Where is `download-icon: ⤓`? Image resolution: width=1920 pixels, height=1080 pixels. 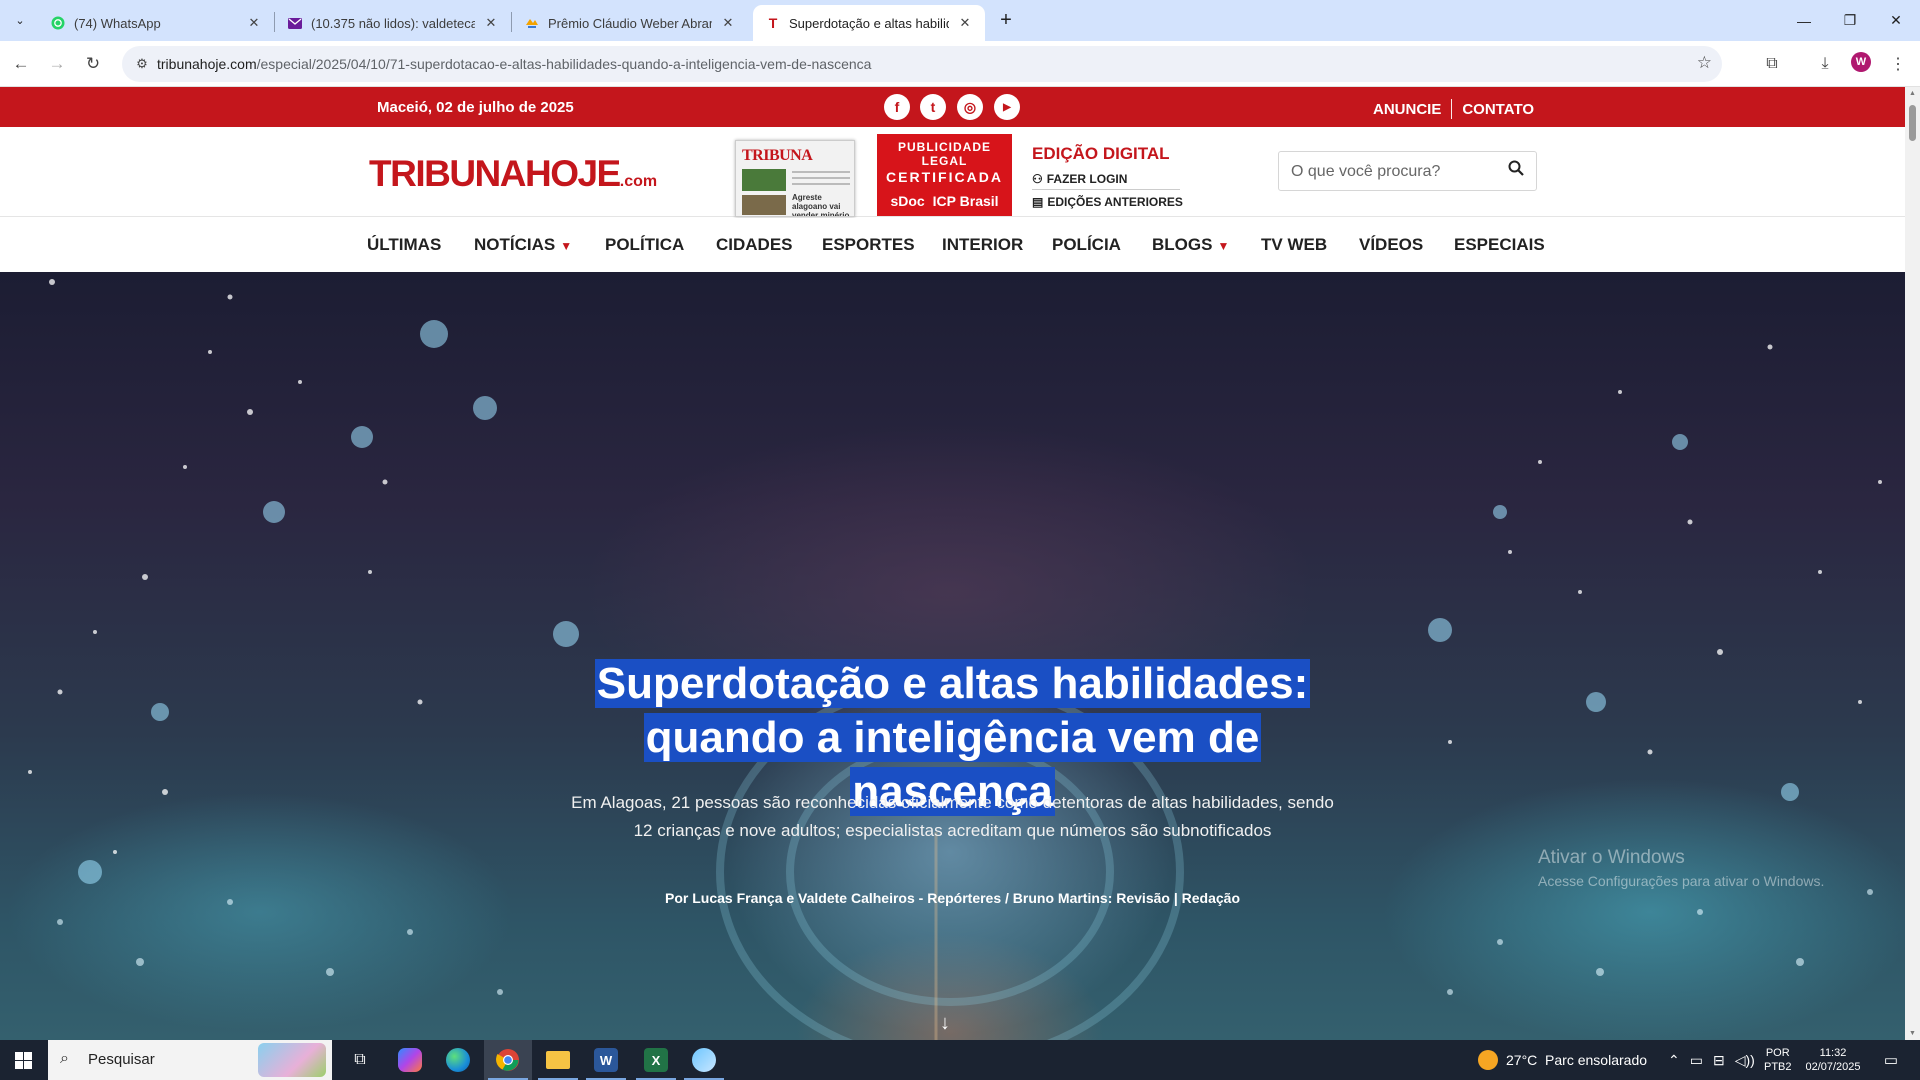
download-icon: ⤓ is located at coordinates (1825, 64).